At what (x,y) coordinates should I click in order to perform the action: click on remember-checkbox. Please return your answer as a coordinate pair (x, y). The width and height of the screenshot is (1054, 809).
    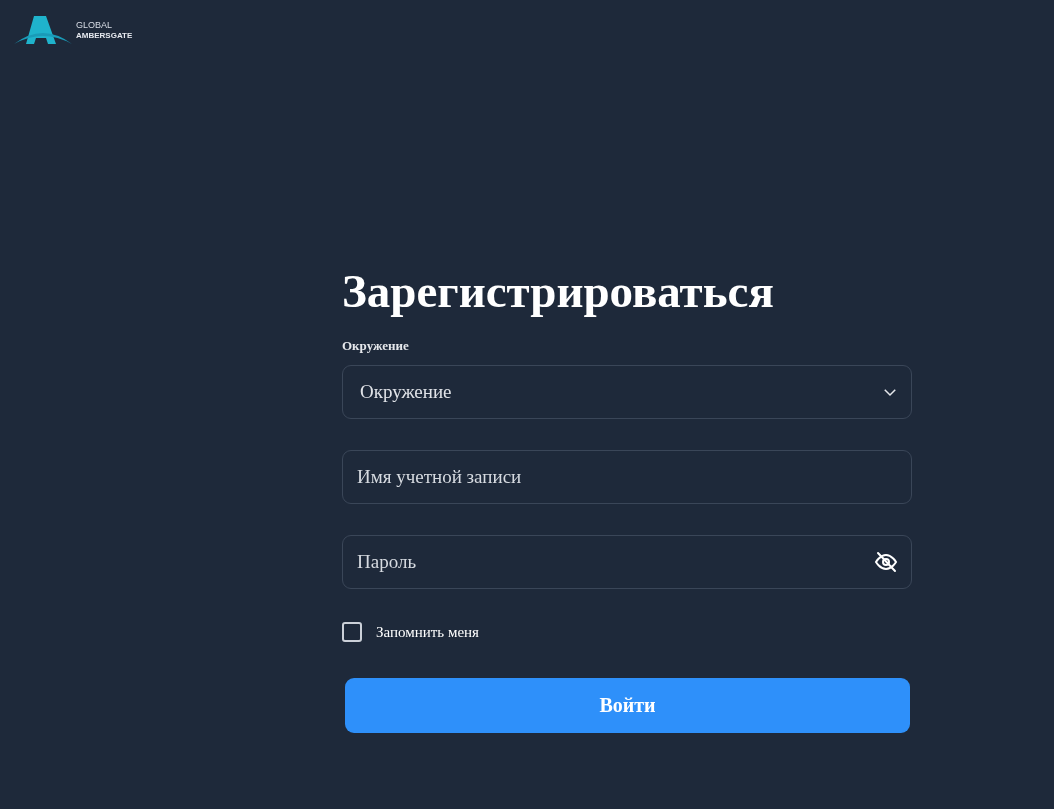
    Looking at the image, I should click on (352, 632).